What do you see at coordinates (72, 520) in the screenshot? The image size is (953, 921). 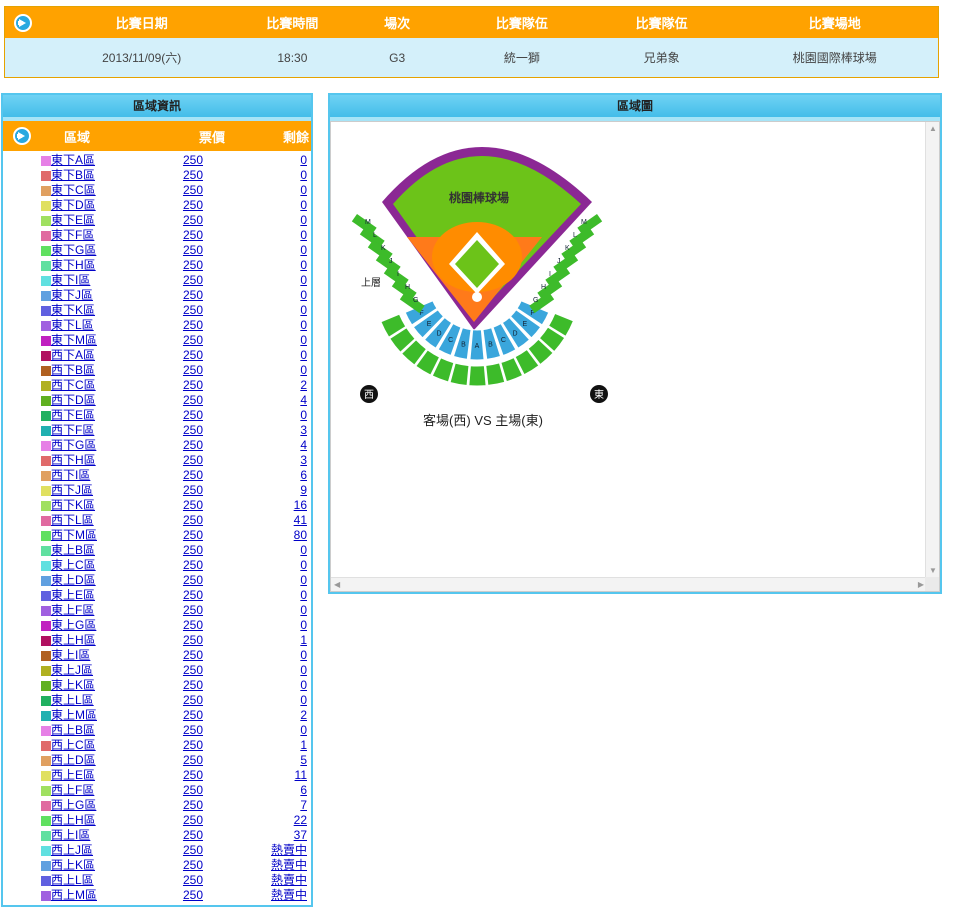 I see `zone-name-link: 西下L區` at bounding box center [72, 520].